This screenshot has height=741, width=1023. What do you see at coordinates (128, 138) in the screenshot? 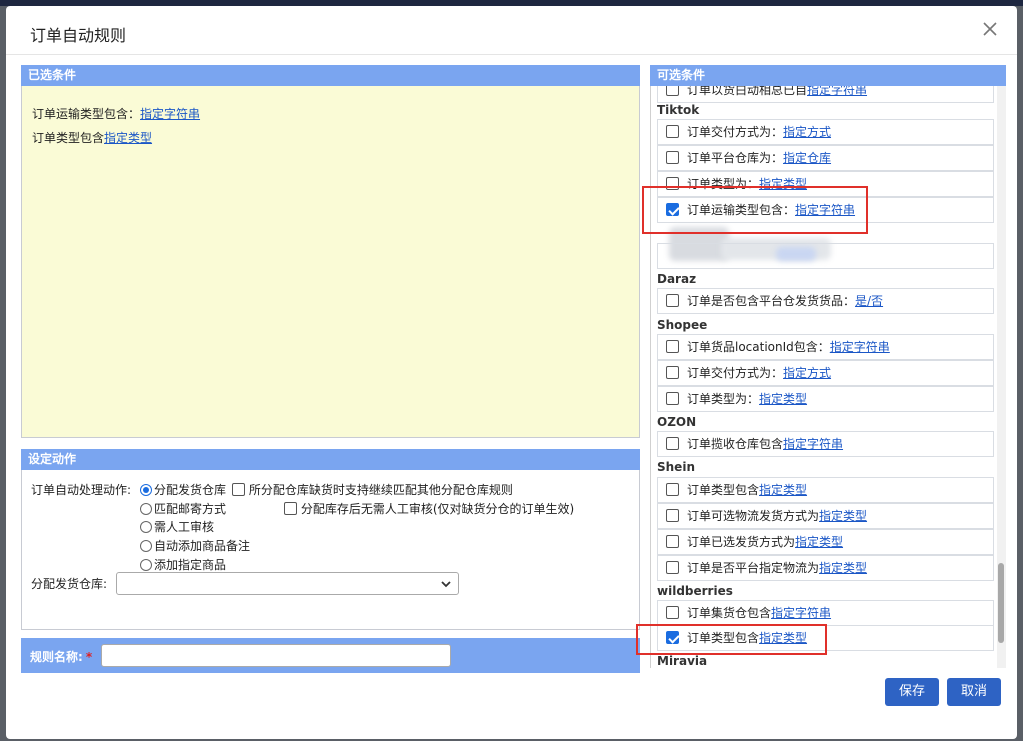
I see `condition-link: 指定类型` at bounding box center [128, 138].